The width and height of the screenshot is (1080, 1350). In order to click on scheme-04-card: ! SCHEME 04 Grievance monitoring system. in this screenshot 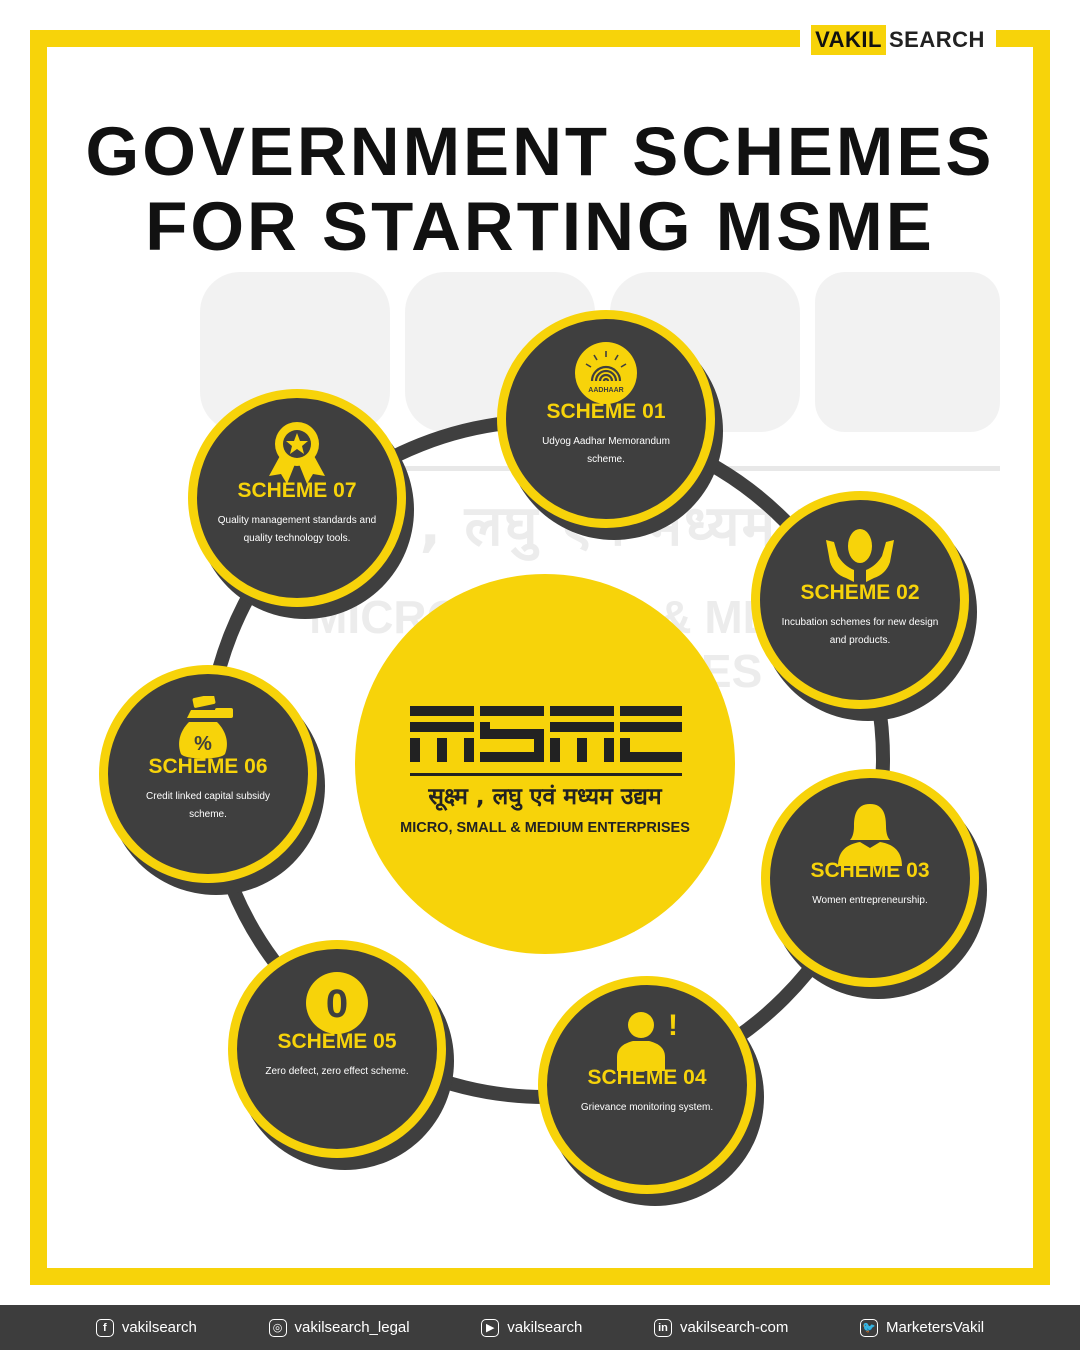, I will do `click(647, 1085)`.